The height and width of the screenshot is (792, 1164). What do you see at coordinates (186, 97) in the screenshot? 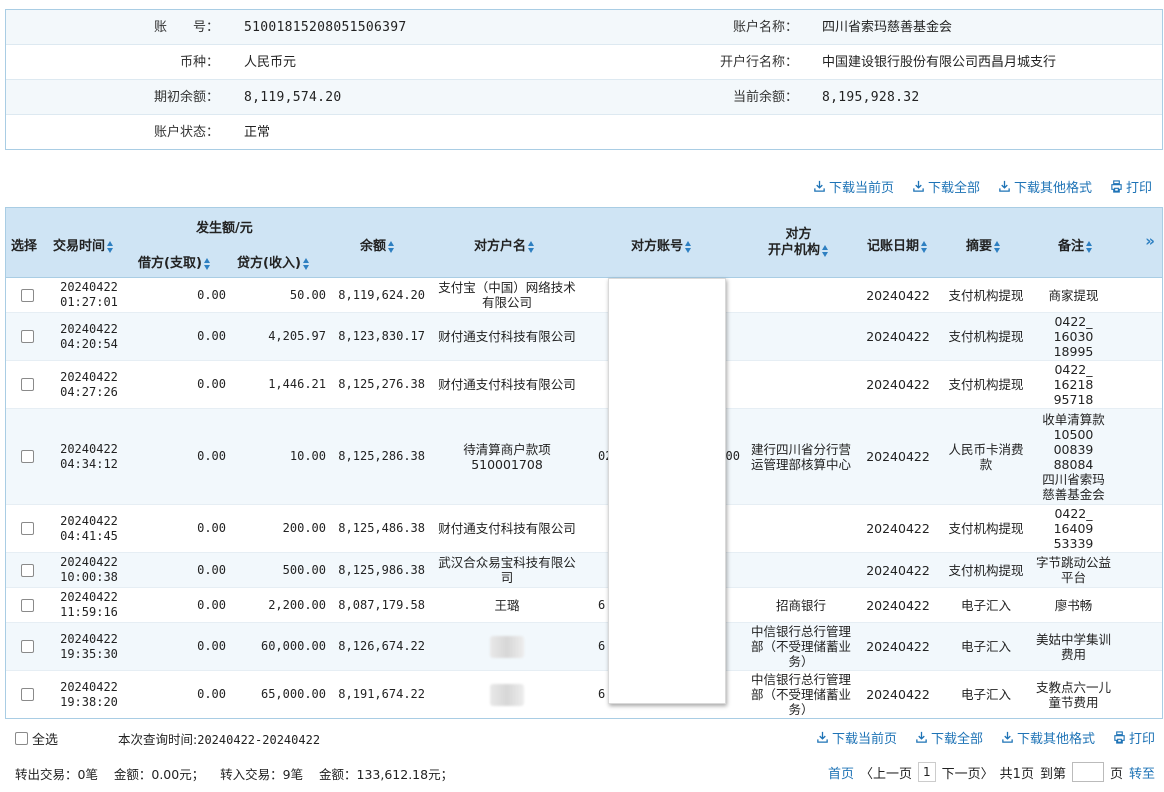
I see `opening-balance-label: 期初余额：` at bounding box center [186, 97].